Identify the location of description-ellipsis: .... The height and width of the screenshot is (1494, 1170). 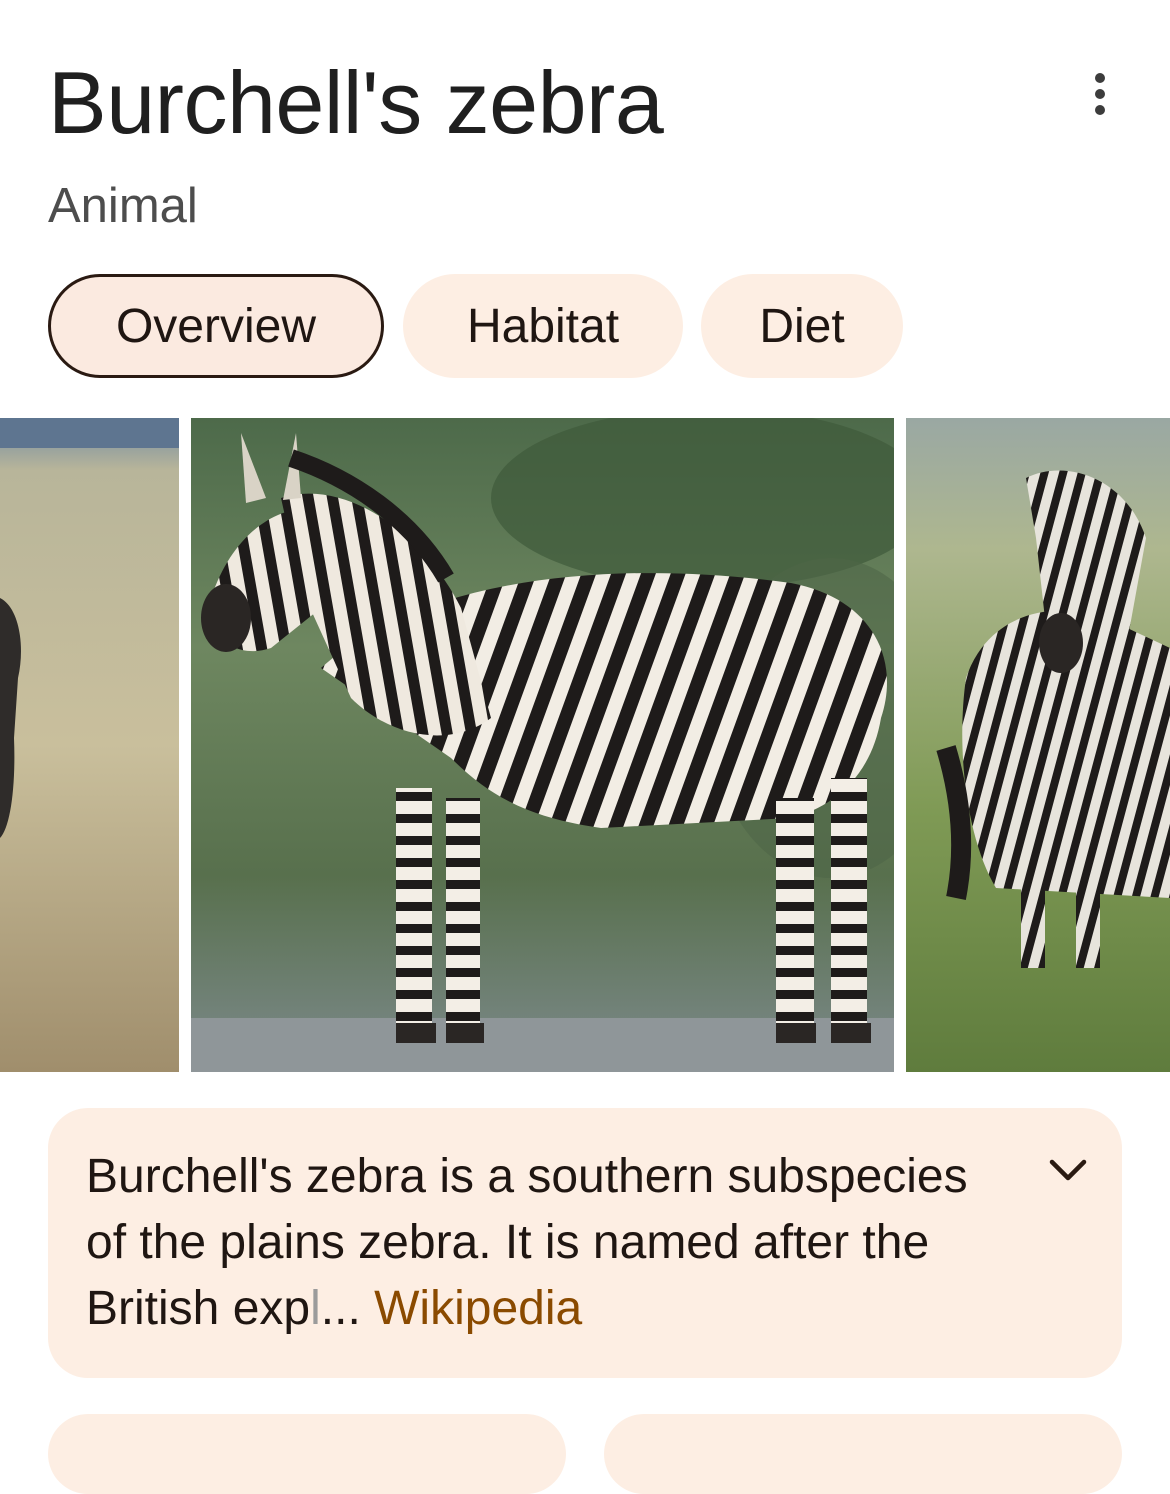
(340, 1308).